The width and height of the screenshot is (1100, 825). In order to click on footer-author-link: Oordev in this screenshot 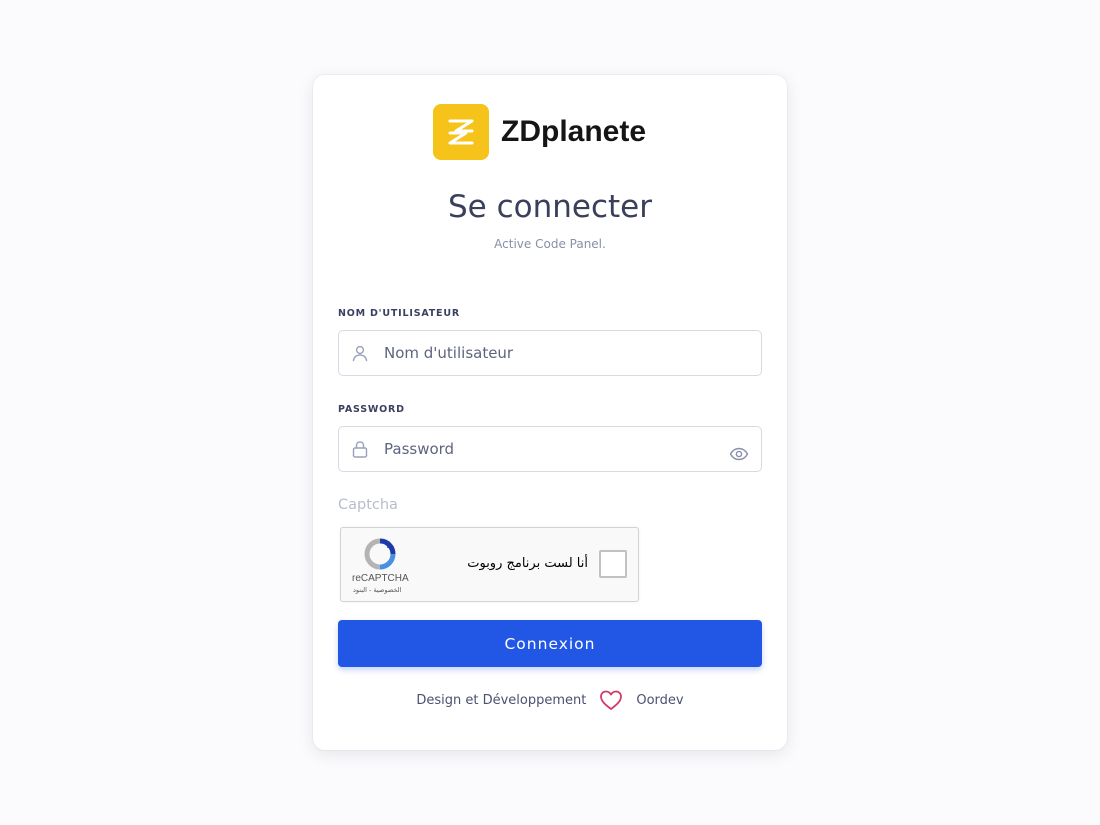, I will do `click(659, 700)`.